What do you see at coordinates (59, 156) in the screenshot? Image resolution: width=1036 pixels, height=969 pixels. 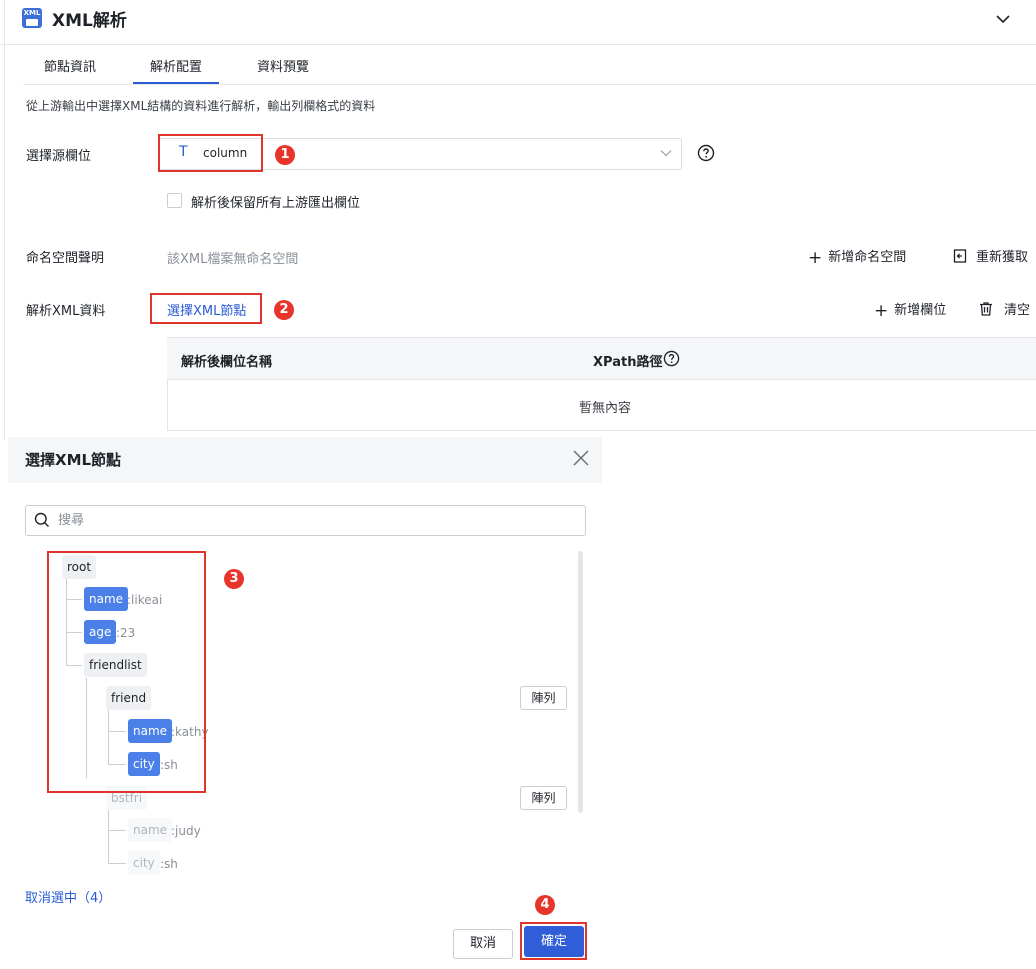 I see `source-field-label: 選擇源欄位` at bounding box center [59, 156].